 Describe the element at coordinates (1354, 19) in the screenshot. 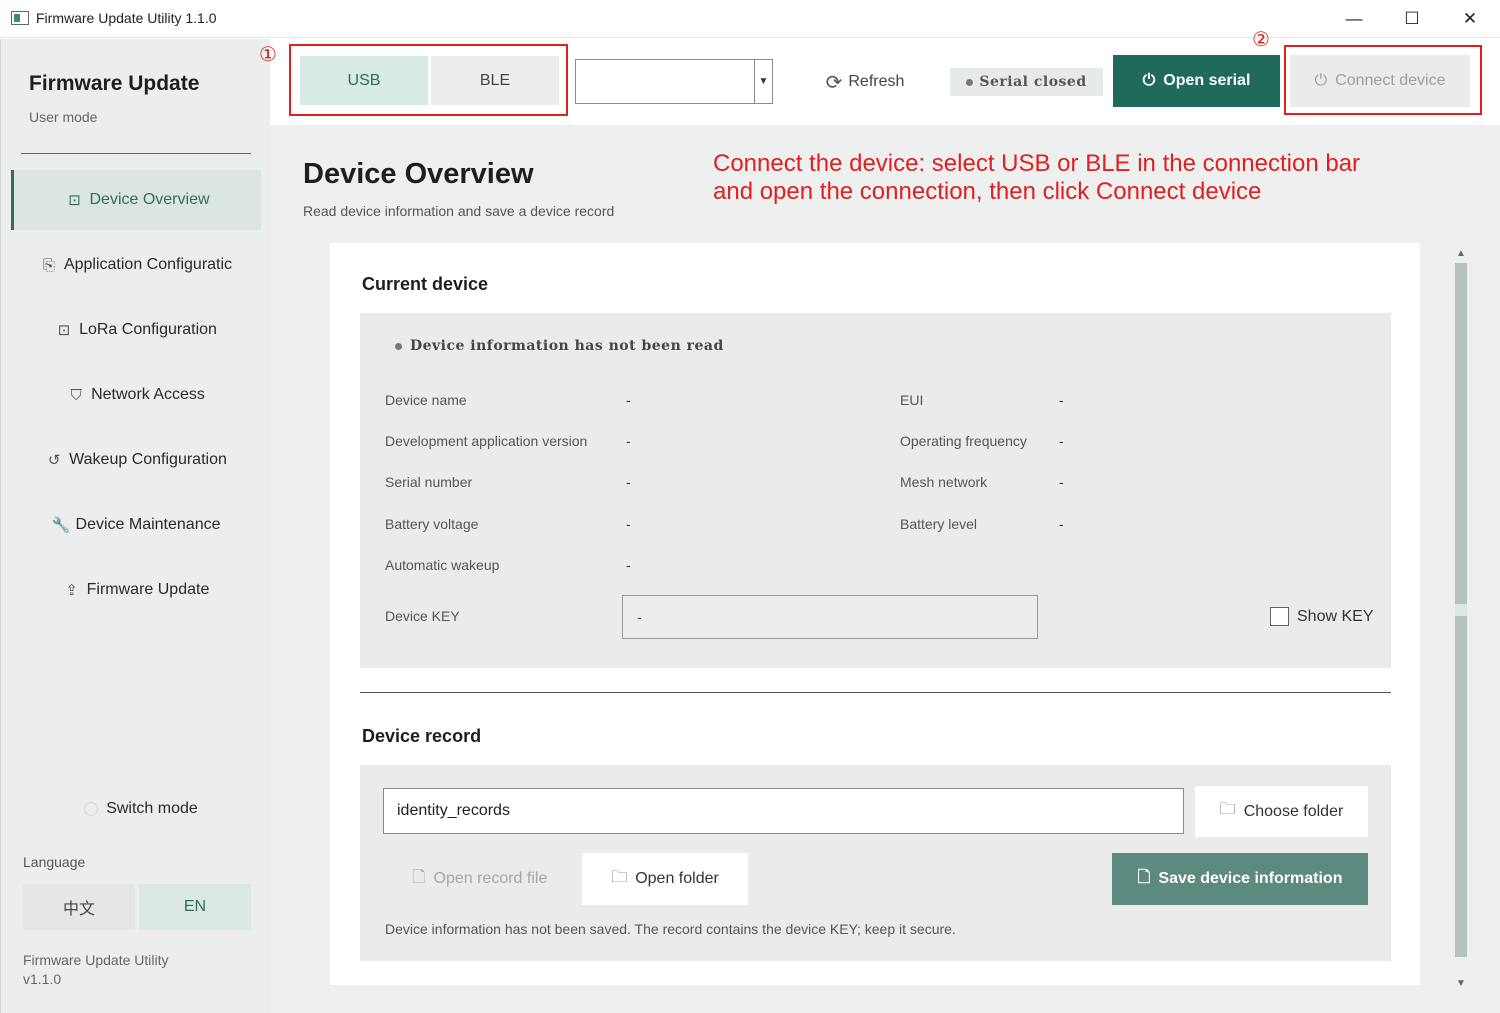

I see `minimize-button: —` at that location.